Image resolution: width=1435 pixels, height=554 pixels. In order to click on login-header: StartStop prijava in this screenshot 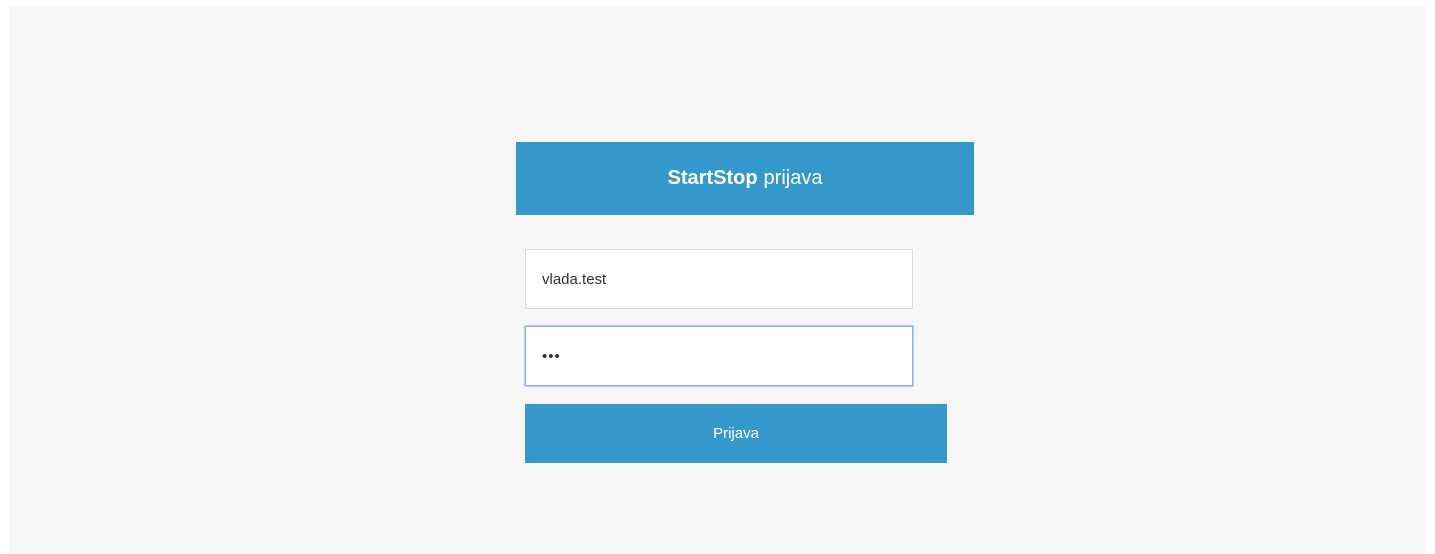, I will do `click(745, 178)`.